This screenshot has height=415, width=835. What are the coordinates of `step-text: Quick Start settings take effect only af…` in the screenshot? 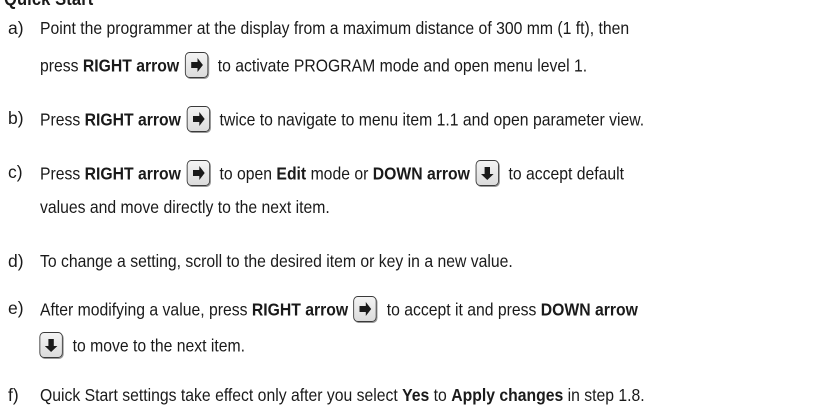 It's located at (221, 395).